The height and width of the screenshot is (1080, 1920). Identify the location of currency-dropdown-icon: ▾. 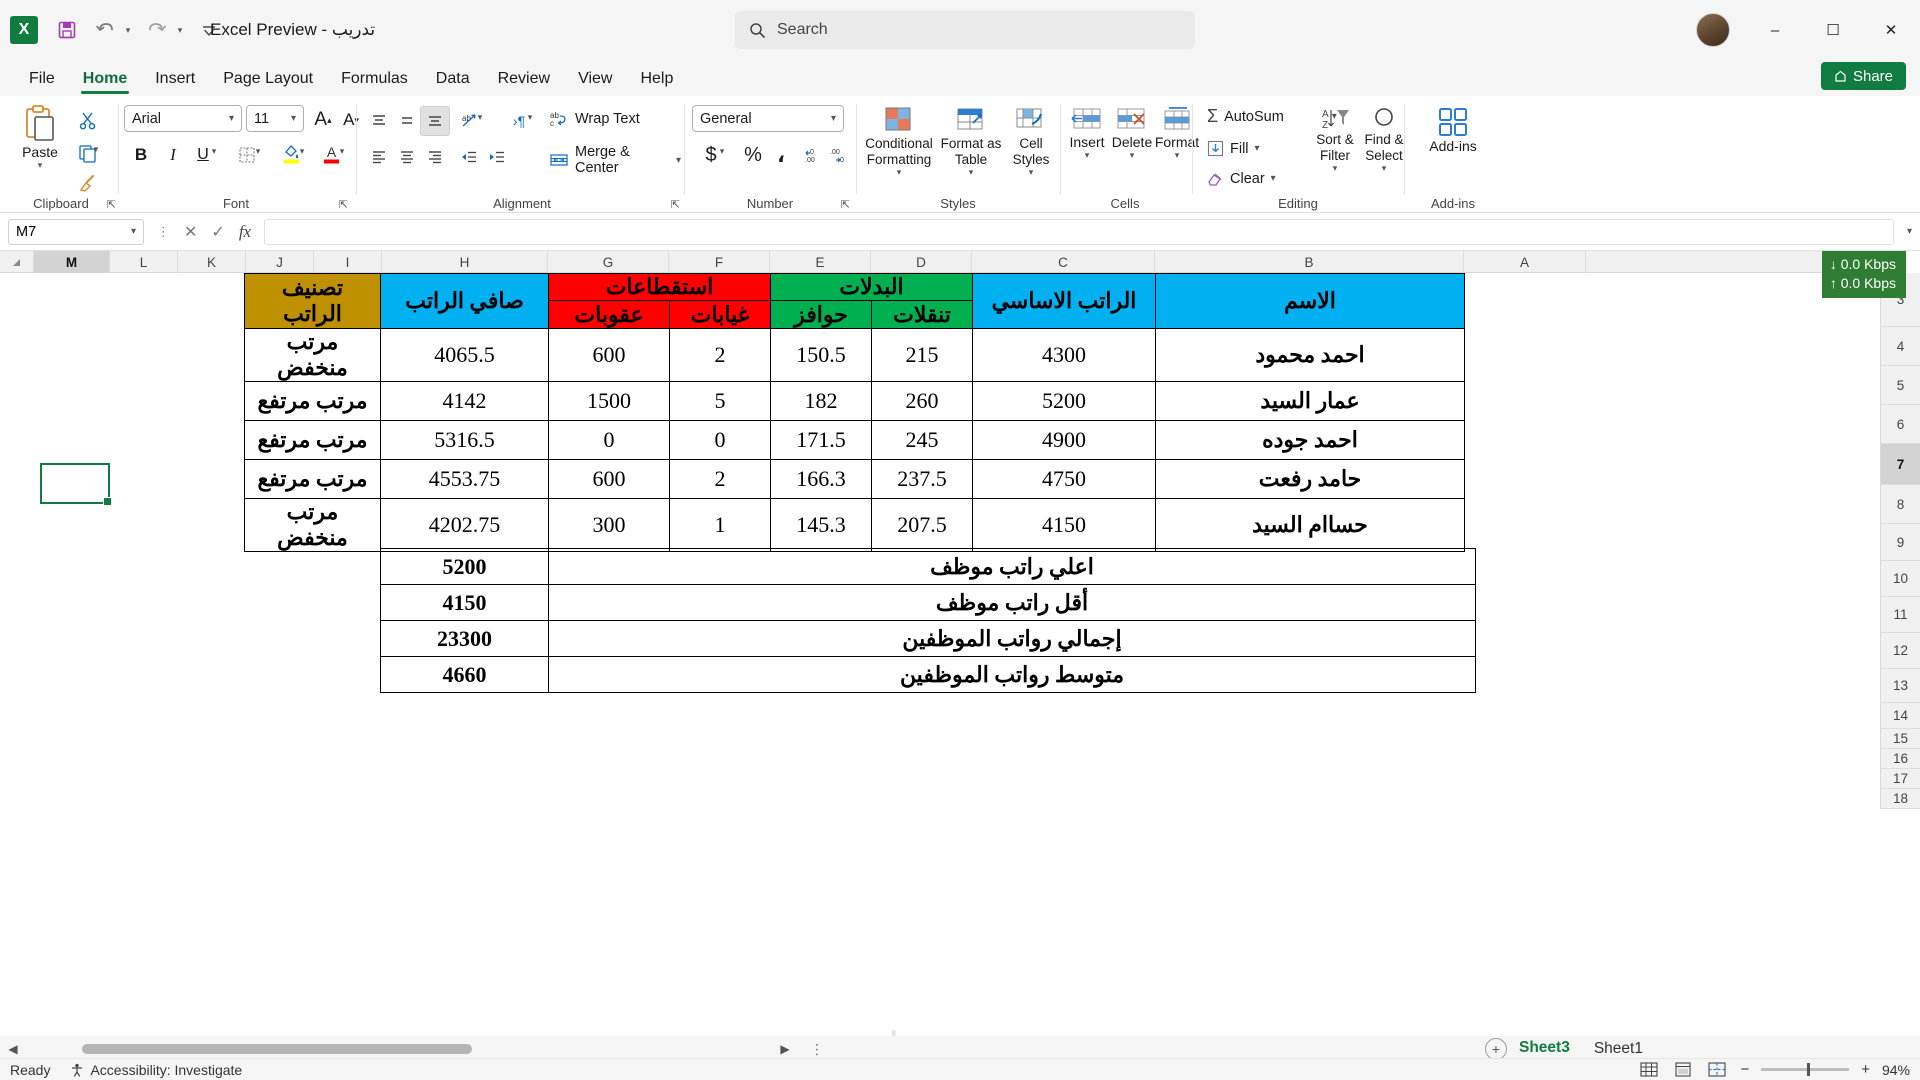
(722, 151).